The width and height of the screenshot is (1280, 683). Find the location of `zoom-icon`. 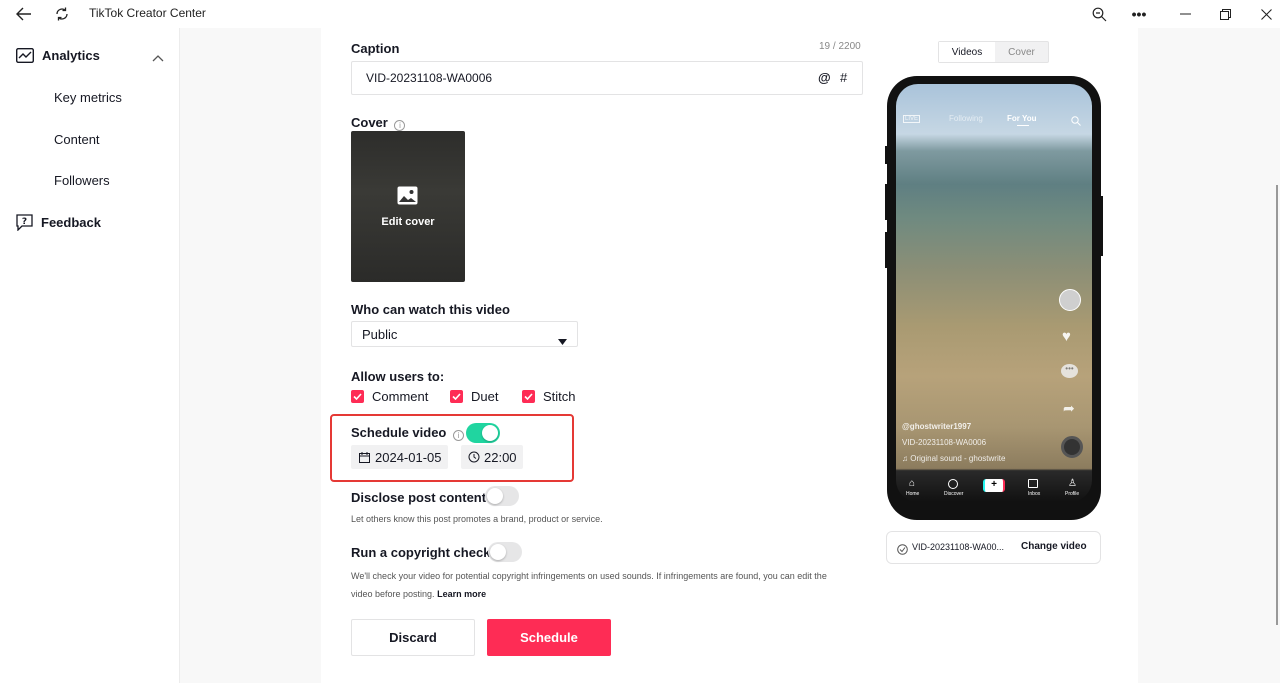

zoom-icon is located at coordinates (1099, 14).